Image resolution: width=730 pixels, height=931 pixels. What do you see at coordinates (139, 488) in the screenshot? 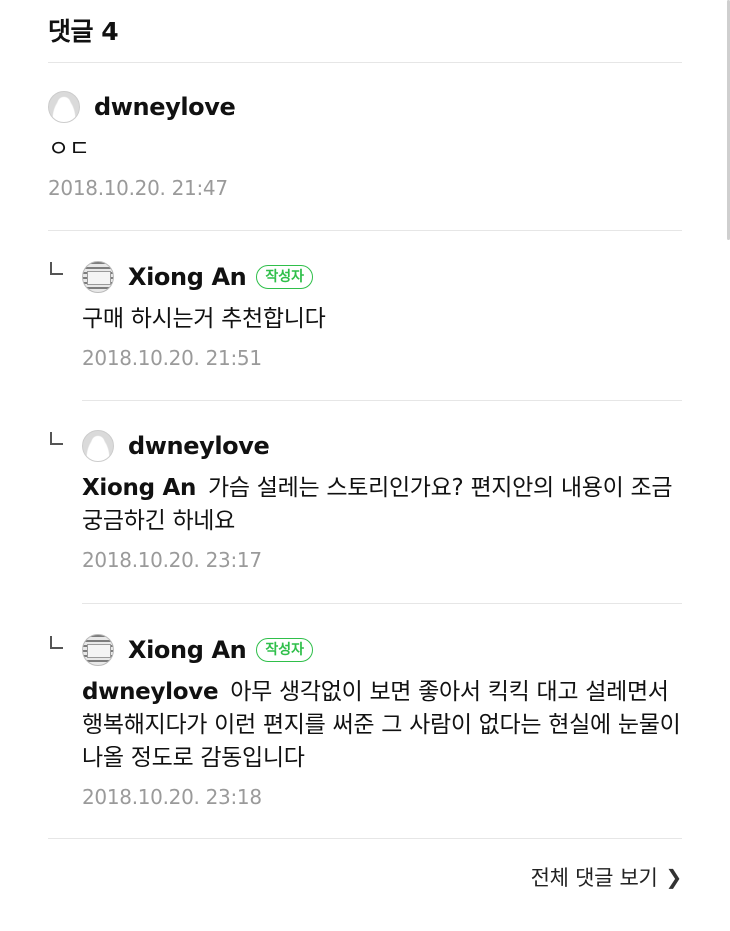
I see `comment-mention: Xiong An` at bounding box center [139, 488].